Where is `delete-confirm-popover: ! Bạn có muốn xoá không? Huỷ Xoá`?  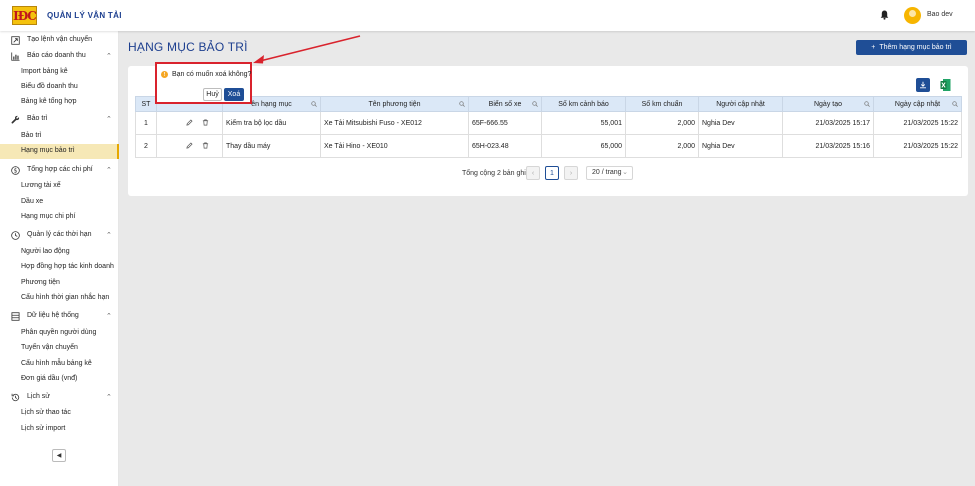
delete-confirm-popover: ! Bạn có muốn xoá không? Huỷ Xoá is located at coordinates (203, 83).